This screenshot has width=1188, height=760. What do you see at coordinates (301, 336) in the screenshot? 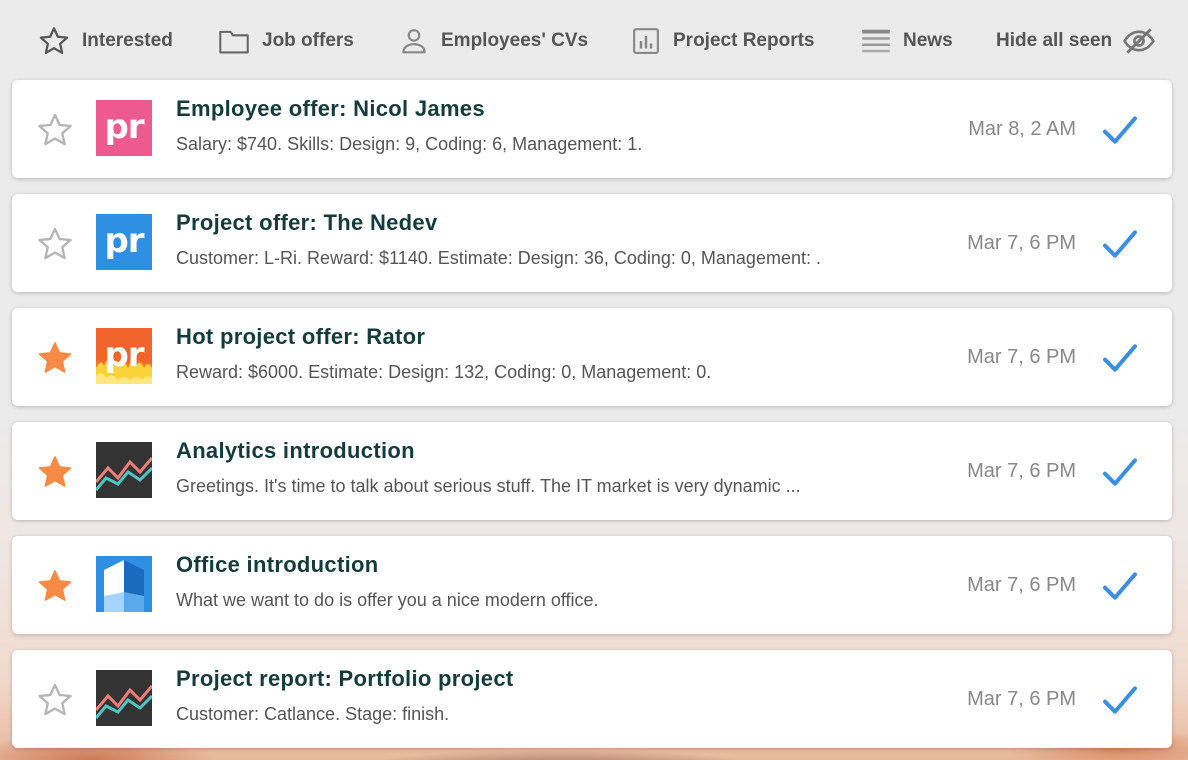
I see `item-title: Hot project offer: Rator` at bounding box center [301, 336].